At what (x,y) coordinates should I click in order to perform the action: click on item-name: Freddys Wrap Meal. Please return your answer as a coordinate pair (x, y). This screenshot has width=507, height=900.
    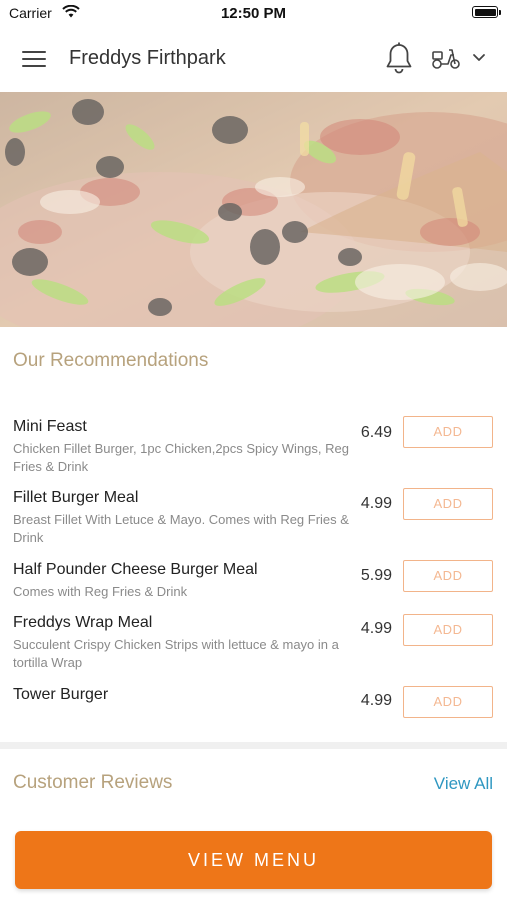
    Looking at the image, I should click on (83, 622).